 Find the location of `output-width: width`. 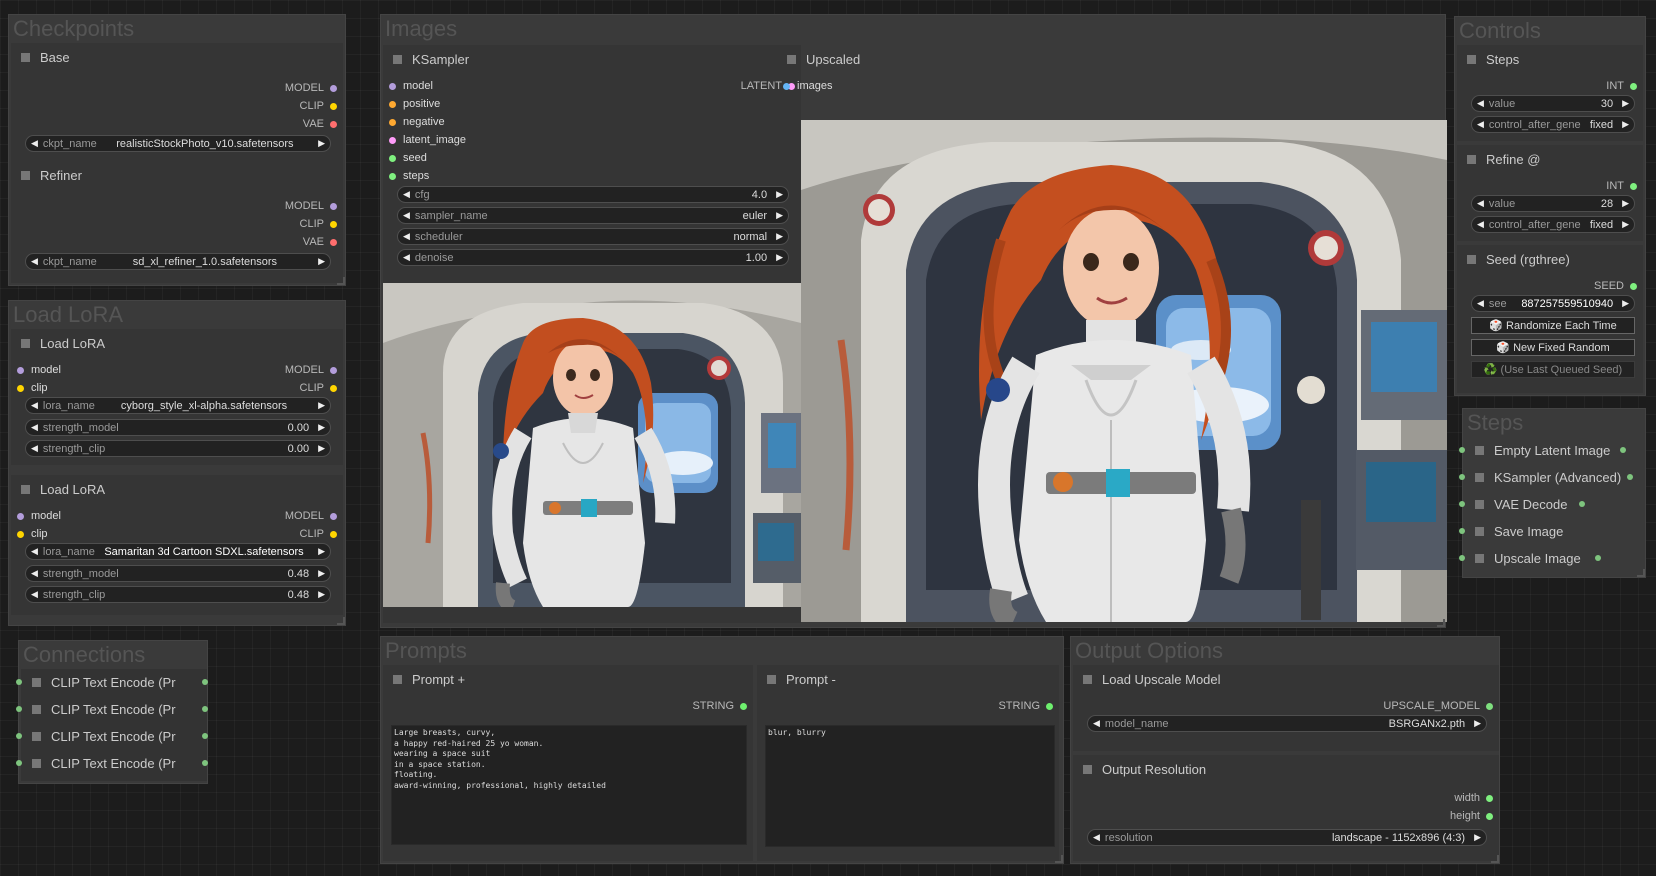

output-width: width is located at coordinates (1286, 798).